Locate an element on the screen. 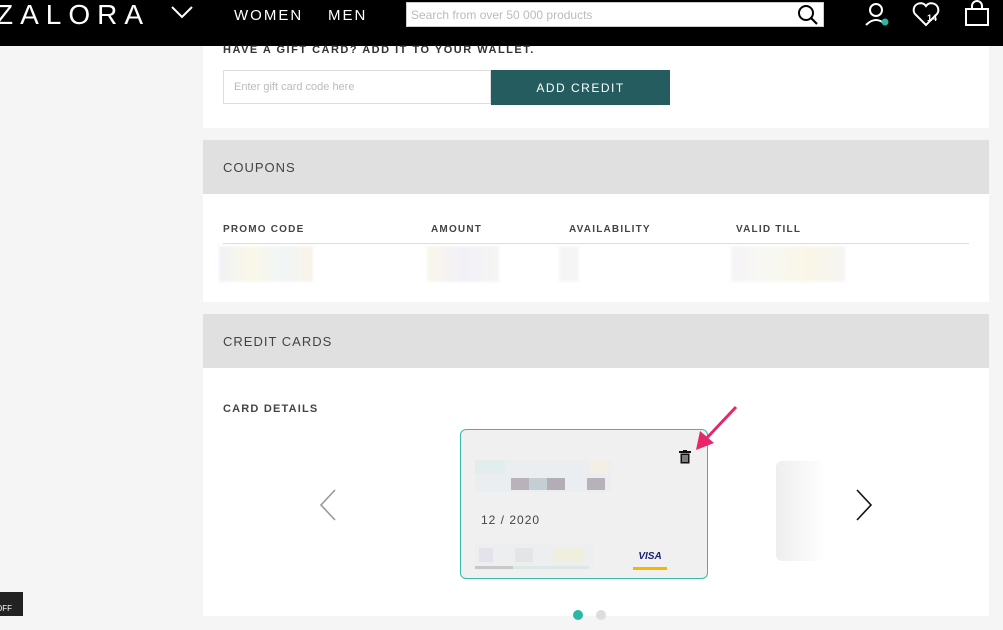  nav-women: WOMEN is located at coordinates (268, 15).